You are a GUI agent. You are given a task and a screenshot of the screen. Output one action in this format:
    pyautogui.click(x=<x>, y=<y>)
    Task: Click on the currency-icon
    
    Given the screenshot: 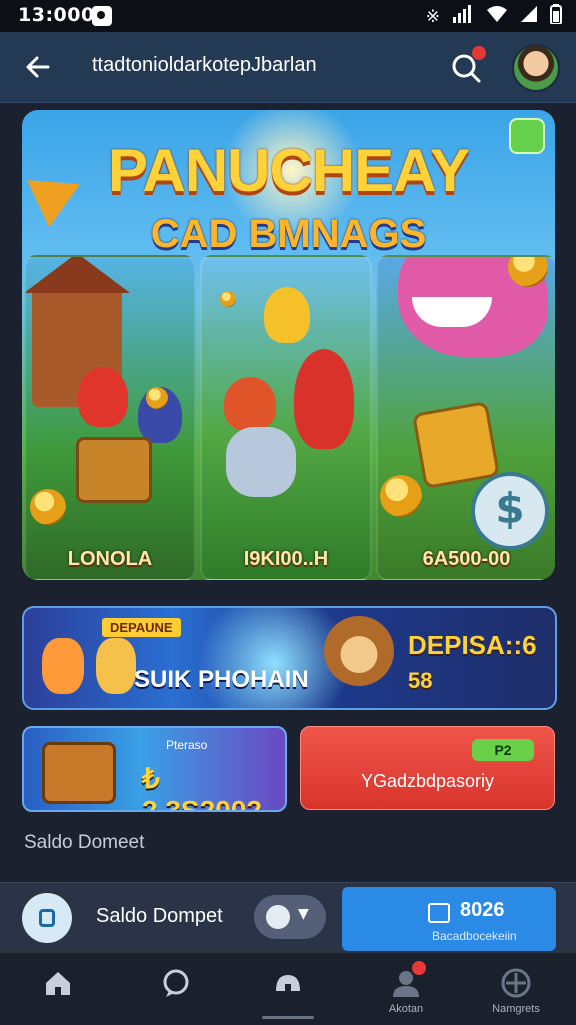 What is the action you would take?
    pyautogui.click(x=278, y=917)
    